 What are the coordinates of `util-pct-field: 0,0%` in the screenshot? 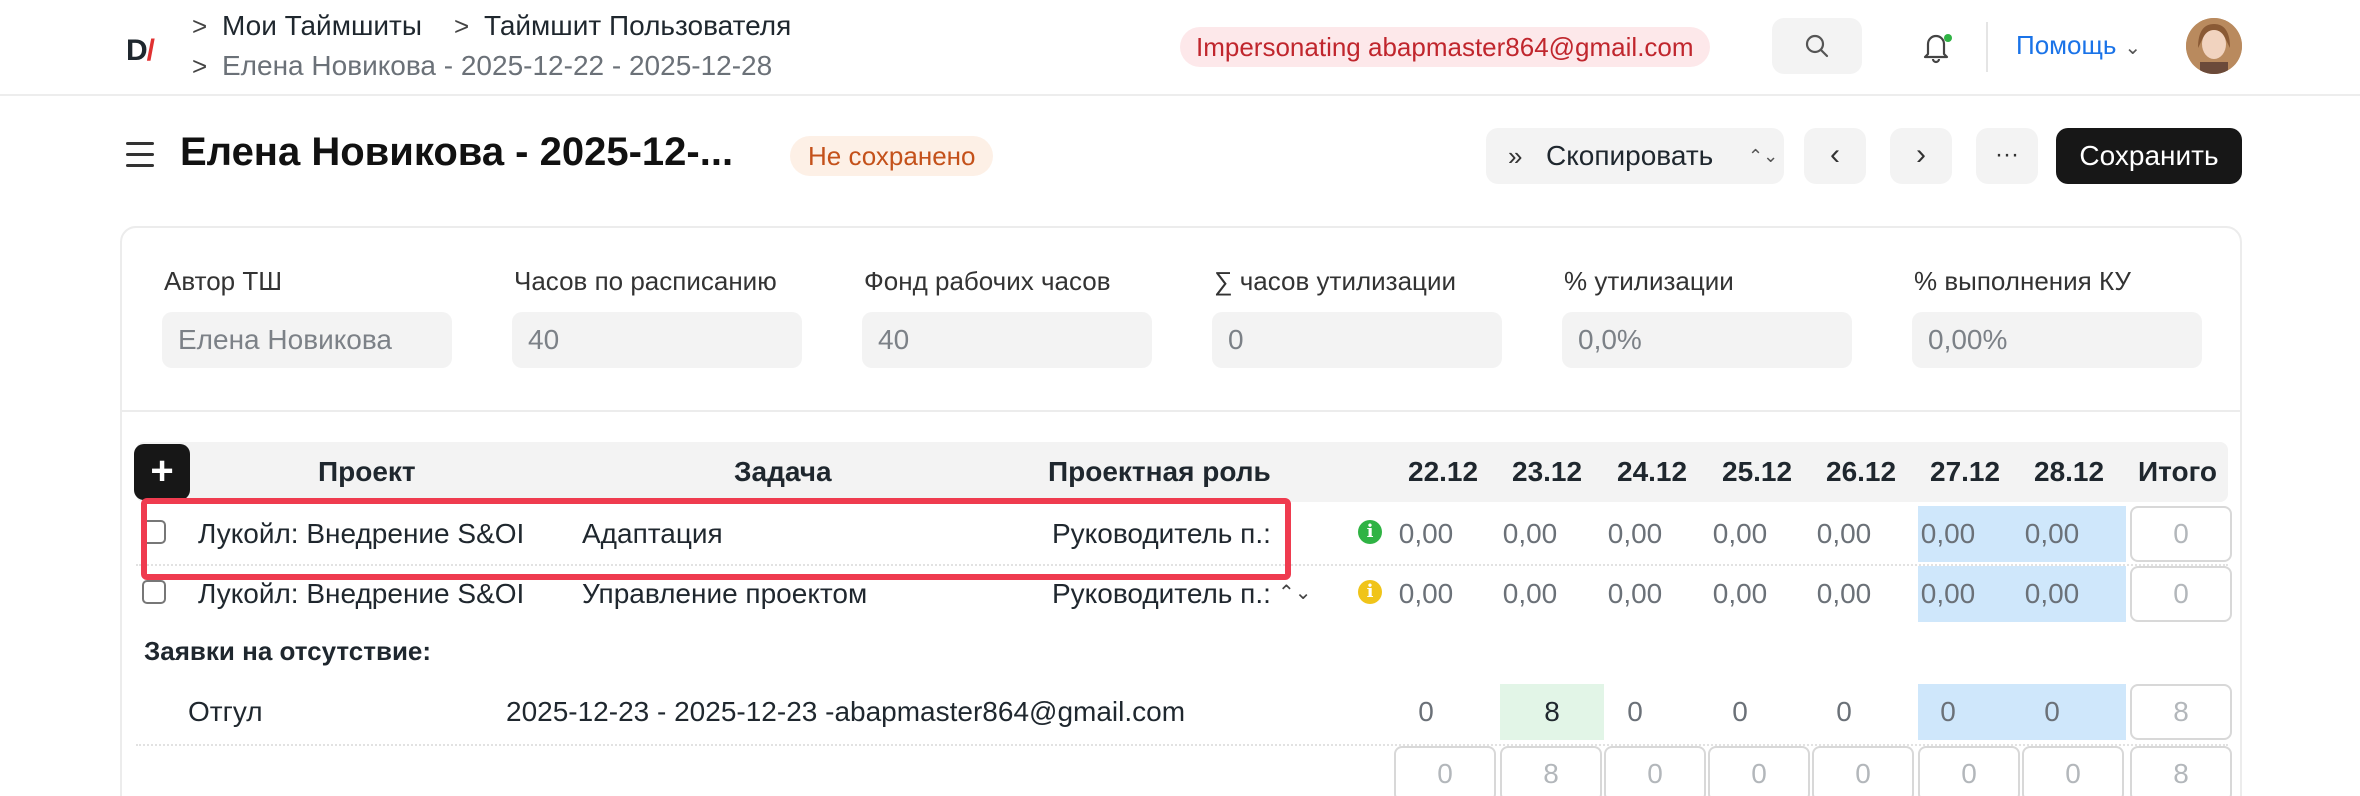 It's located at (1707, 340).